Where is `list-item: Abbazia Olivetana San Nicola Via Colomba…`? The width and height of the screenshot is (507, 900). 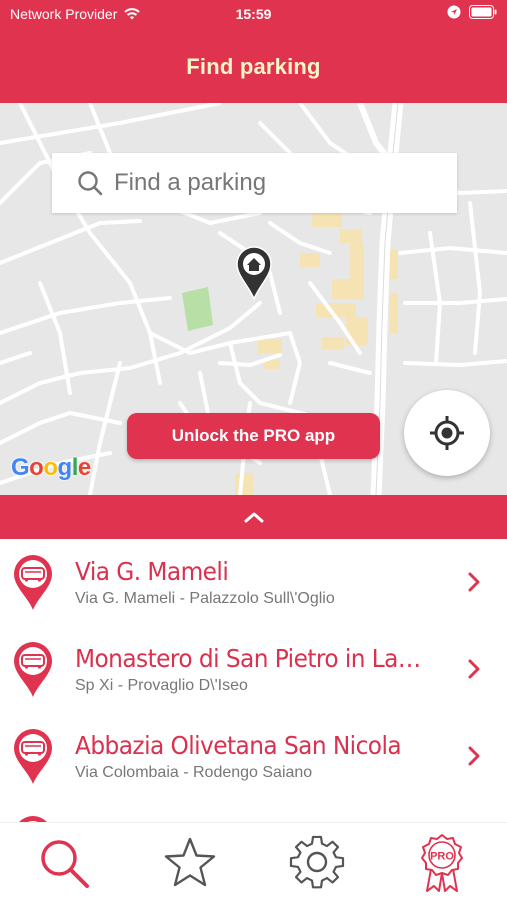
list-item: Abbazia Olivetana San Nicola Via Colomba… is located at coordinates (253, 756).